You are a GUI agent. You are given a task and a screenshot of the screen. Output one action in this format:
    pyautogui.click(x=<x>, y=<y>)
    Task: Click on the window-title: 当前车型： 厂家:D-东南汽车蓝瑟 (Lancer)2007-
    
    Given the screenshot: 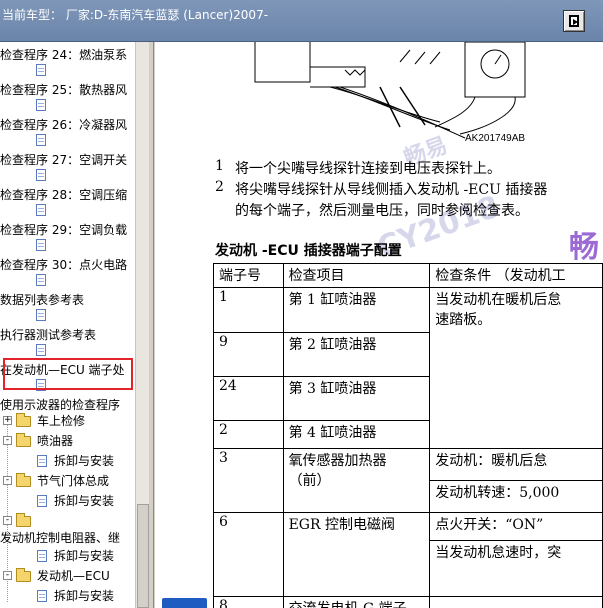 What is the action you would take?
    pyautogui.click(x=135, y=15)
    